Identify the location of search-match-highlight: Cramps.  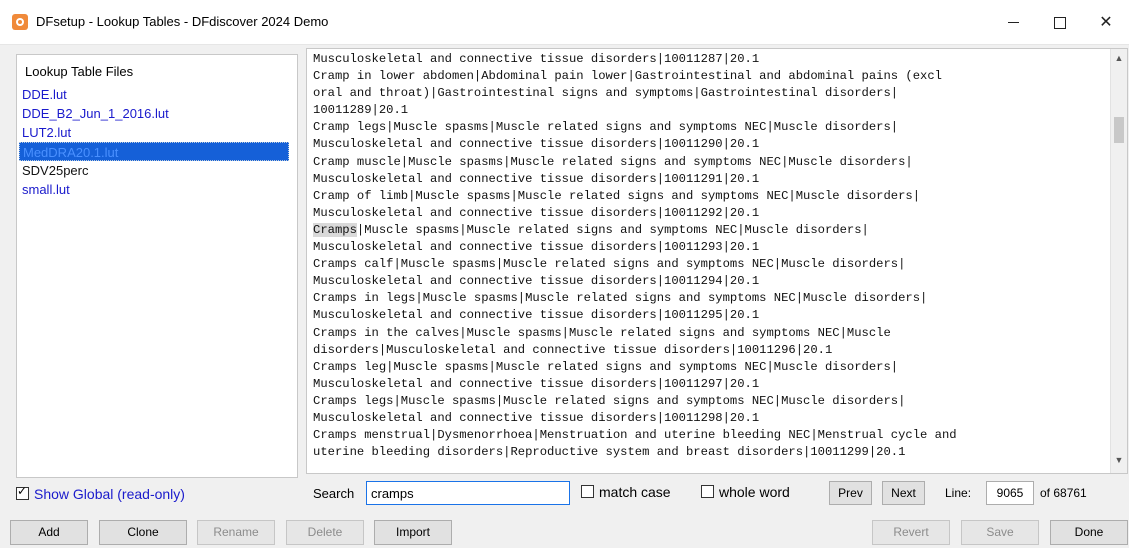
(335, 229).